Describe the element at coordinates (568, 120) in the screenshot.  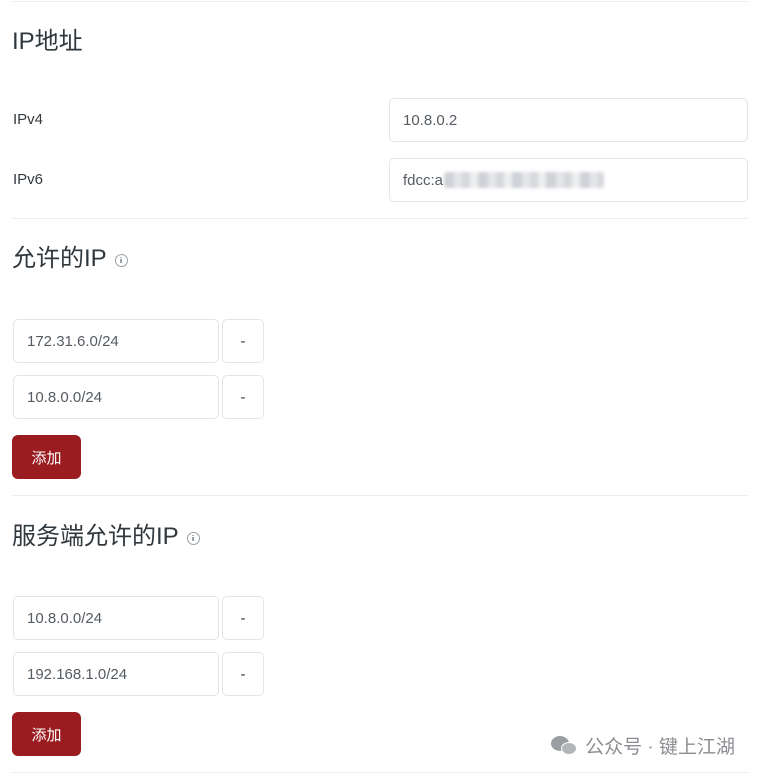
I see `ipv4-input: 10.8.0.2` at that location.